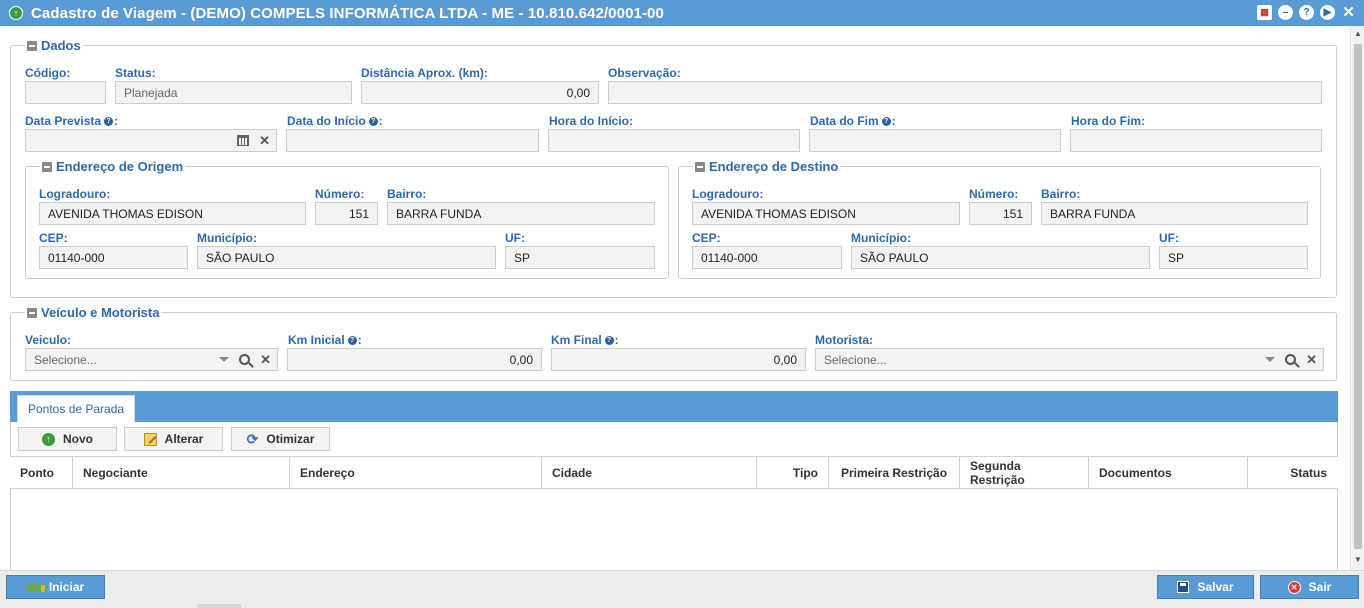 The height and width of the screenshot is (608, 1364). What do you see at coordinates (151, 140) in the screenshot?
I see `data-prevista-field: ✕` at bounding box center [151, 140].